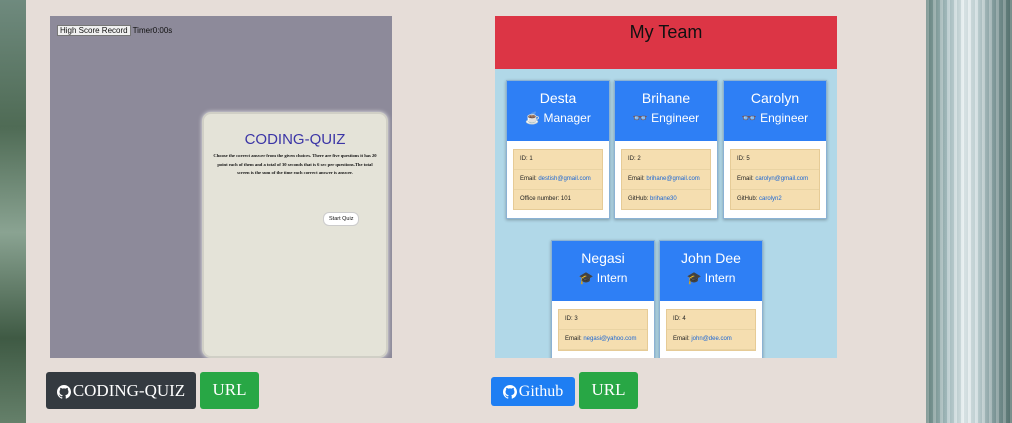  I want to click on member-email: Email: carolyn@gmail.com, so click(775, 180).